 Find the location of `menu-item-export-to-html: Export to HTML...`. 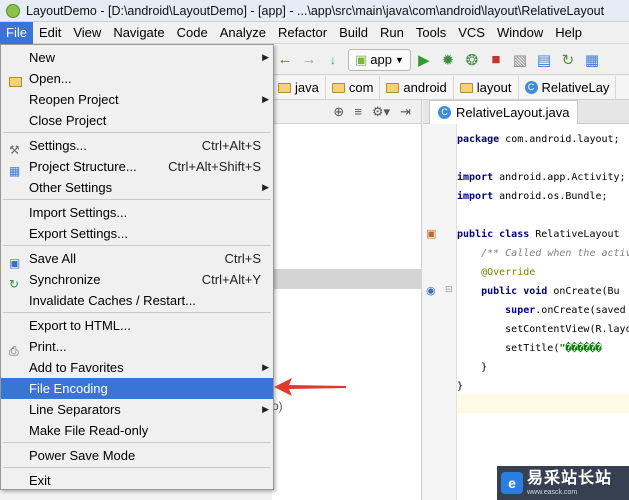

menu-item-export-to-html: Export to HTML... is located at coordinates (137, 325).